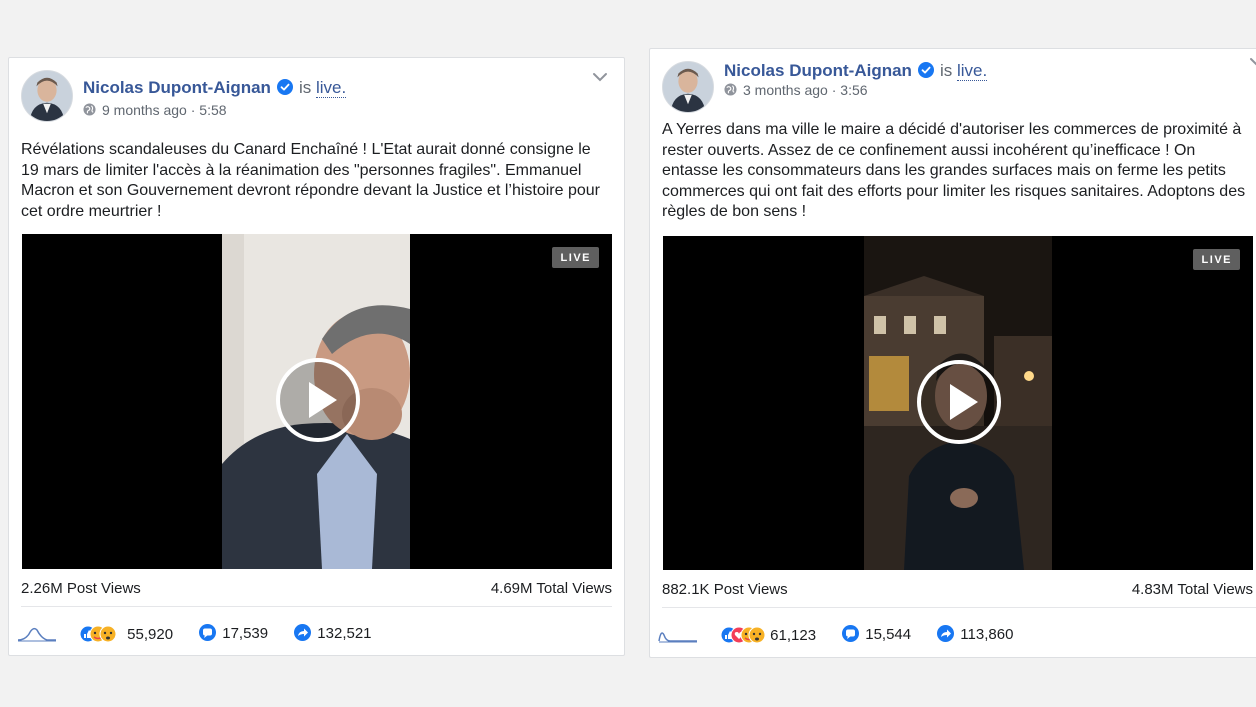 This screenshot has width=1256, height=707. Describe the element at coordinates (213, 110) in the screenshot. I see `video-duration: 5:58` at that location.